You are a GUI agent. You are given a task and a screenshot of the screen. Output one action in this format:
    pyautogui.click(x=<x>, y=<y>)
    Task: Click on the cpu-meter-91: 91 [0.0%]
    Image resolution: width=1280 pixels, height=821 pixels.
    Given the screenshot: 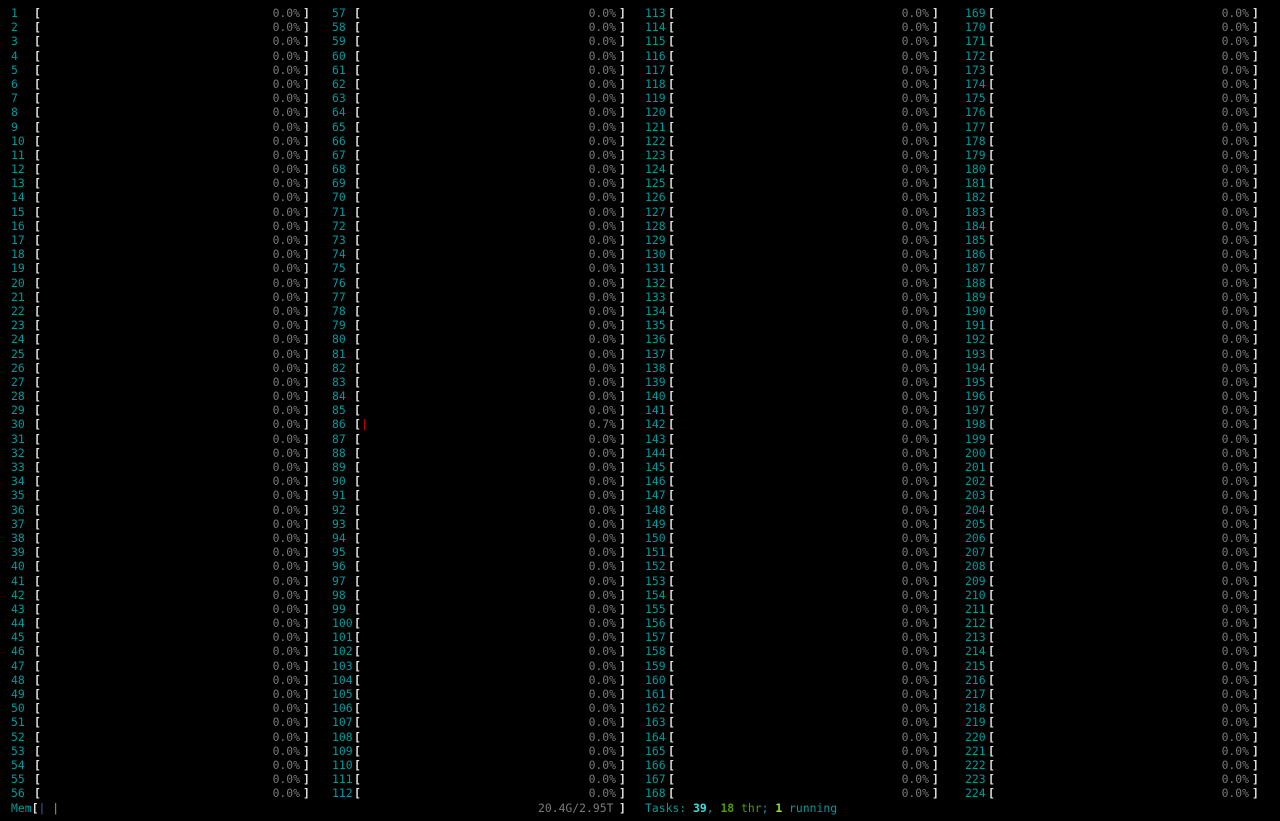 What is the action you would take?
    pyautogui.click(x=479, y=495)
    